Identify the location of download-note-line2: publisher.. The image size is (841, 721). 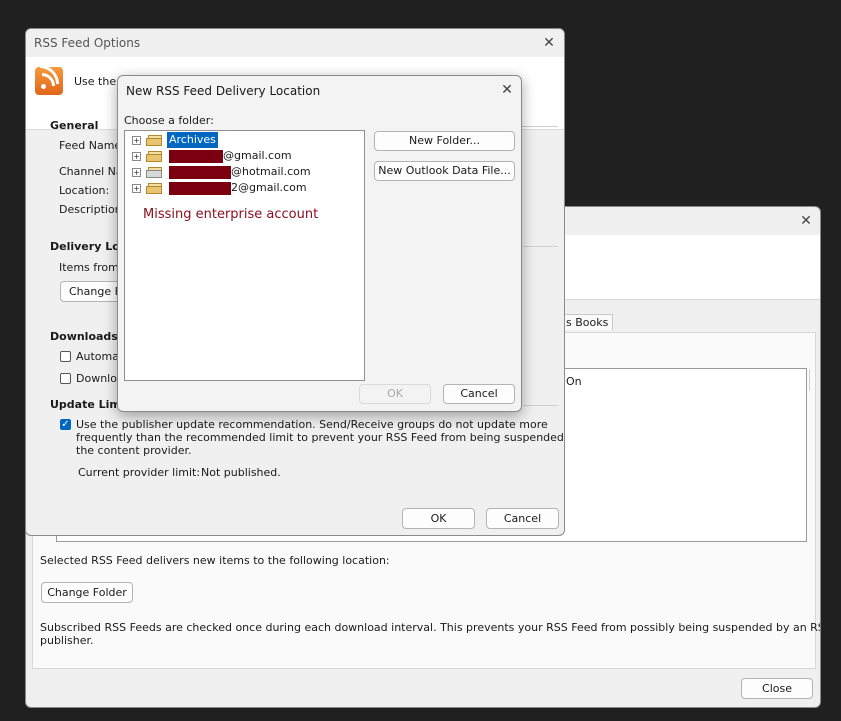
(67, 640).